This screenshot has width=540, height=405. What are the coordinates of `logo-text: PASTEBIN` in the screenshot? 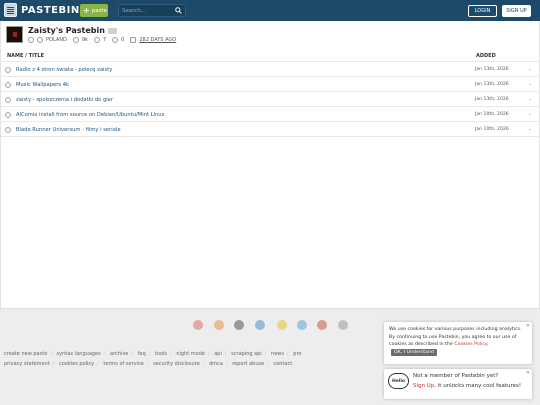 It's located at (50, 10).